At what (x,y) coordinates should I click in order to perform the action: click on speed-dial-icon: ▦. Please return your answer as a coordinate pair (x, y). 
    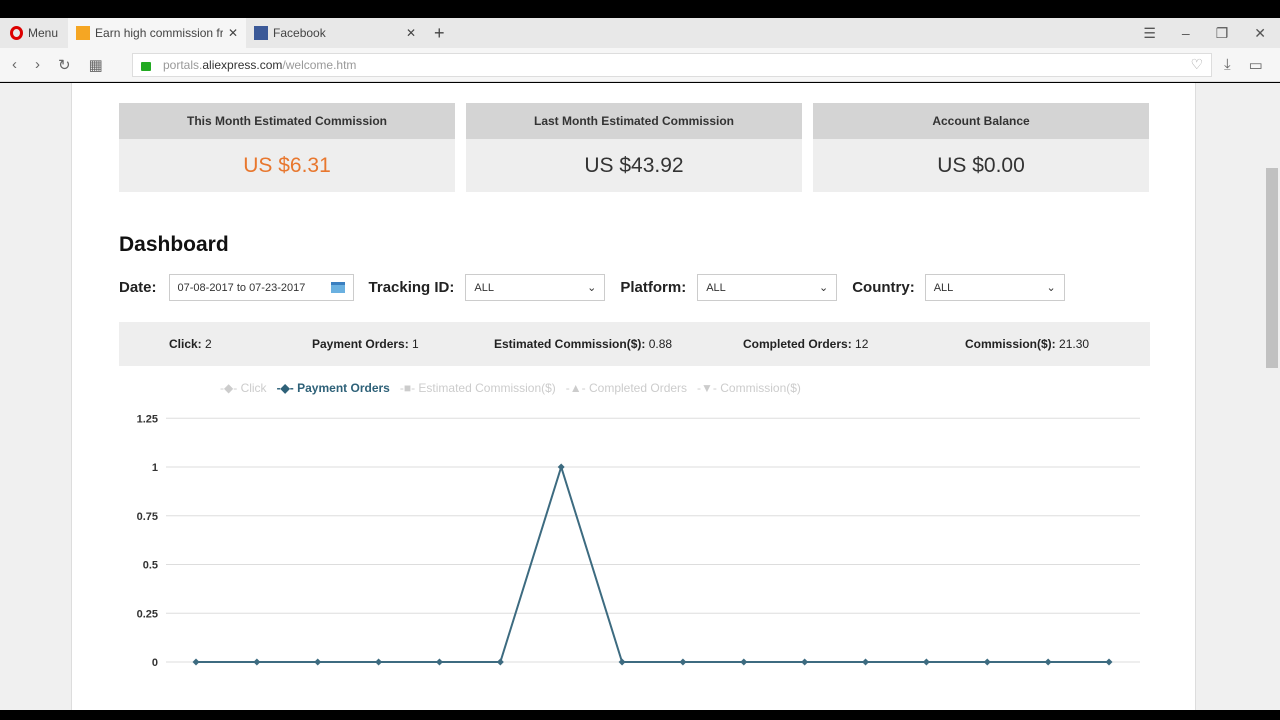
    Looking at the image, I should click on (96, 65).